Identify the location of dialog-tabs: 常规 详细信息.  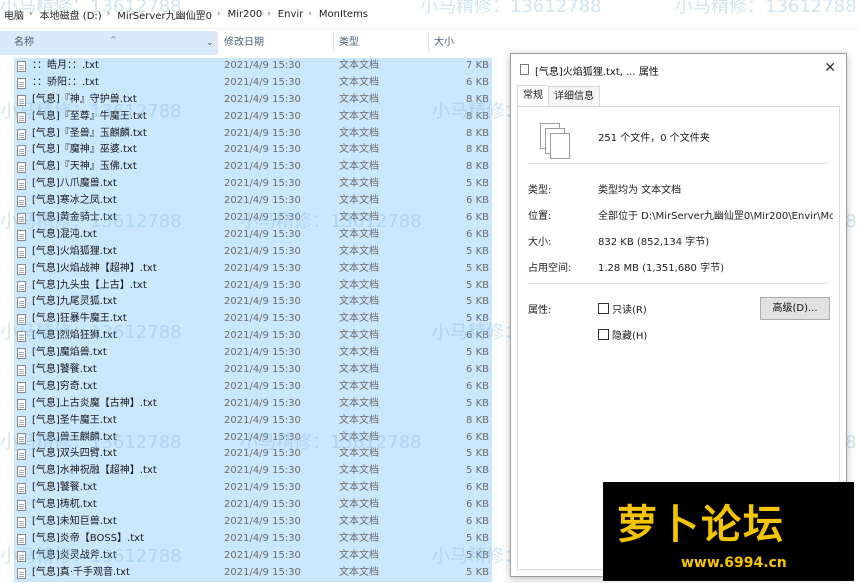
(558, 96).